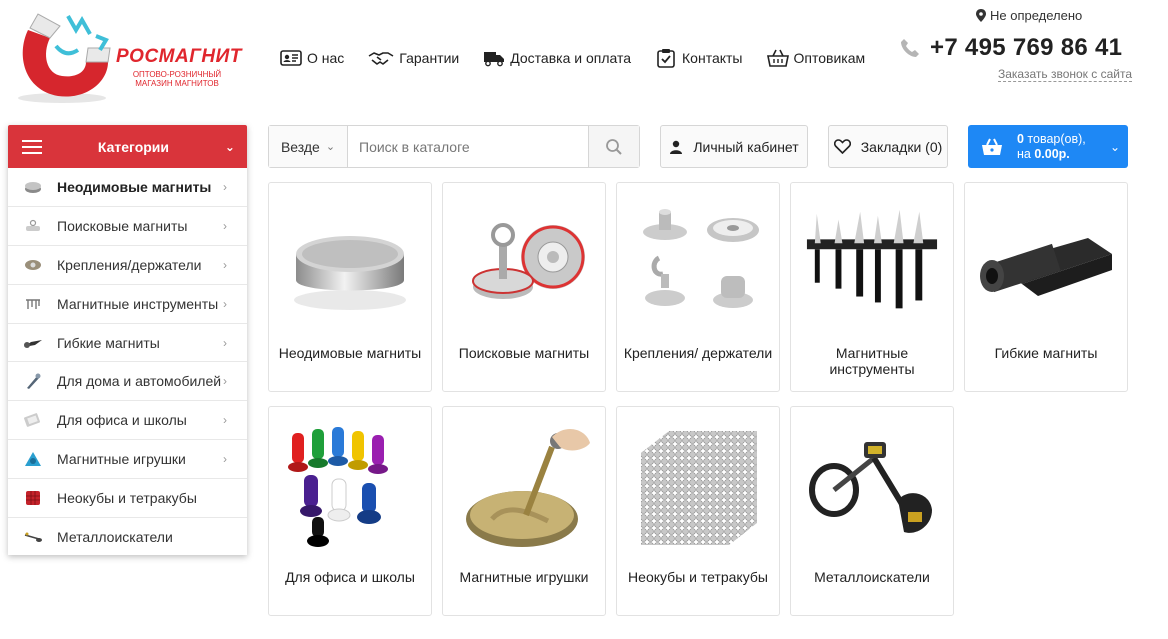 Image resolution: width=1168 pixels, height=639 pixels. Describe the element at coordinates (1046, 264) in the screenshot. I see `flex-roll-image` at that location.